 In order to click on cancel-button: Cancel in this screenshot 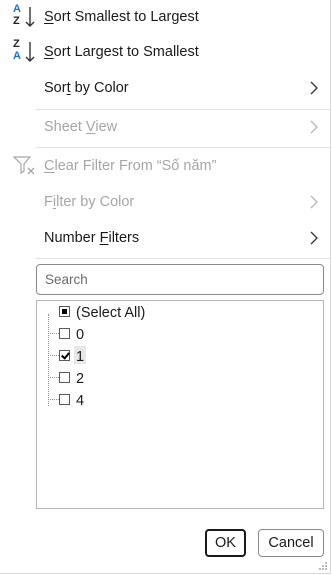, I will do `click(291, 543)`.